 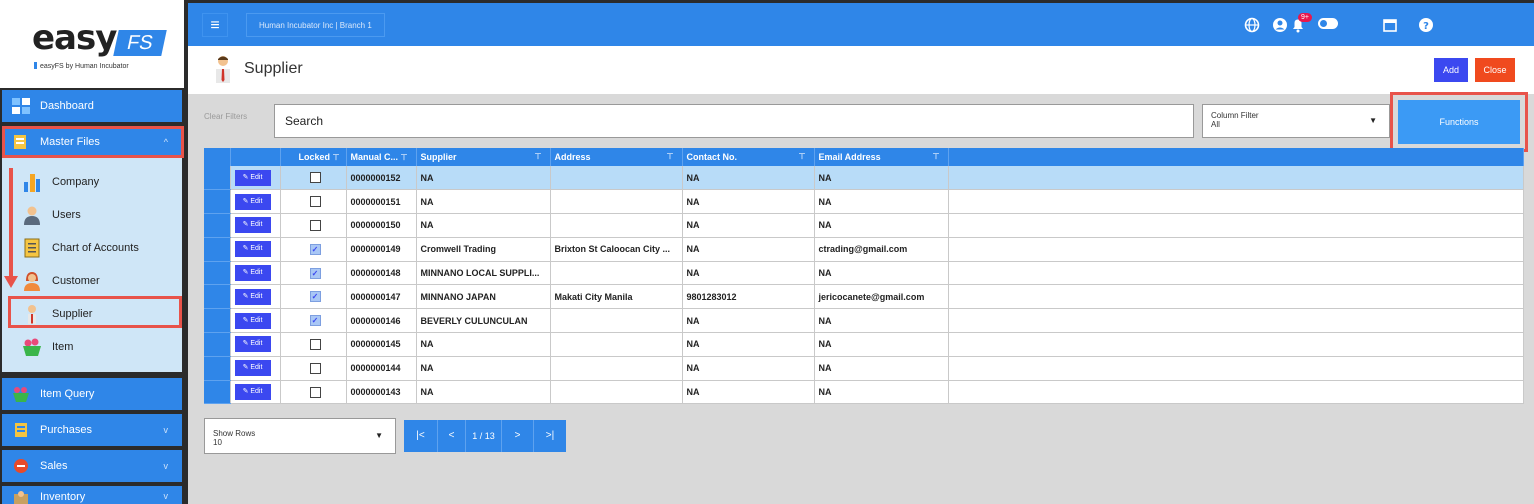 What do you see at coordinates (92, 182) in the screenshot?
I see `submenu-item-company: Company` at bounding box center [92, 182].